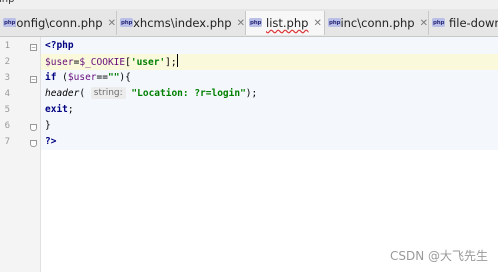 The image size is (498, 272). What do you see at coordinates (59, 109) in the screenshot?
I see `code-line: exit;` at bounding box center [59, 109].